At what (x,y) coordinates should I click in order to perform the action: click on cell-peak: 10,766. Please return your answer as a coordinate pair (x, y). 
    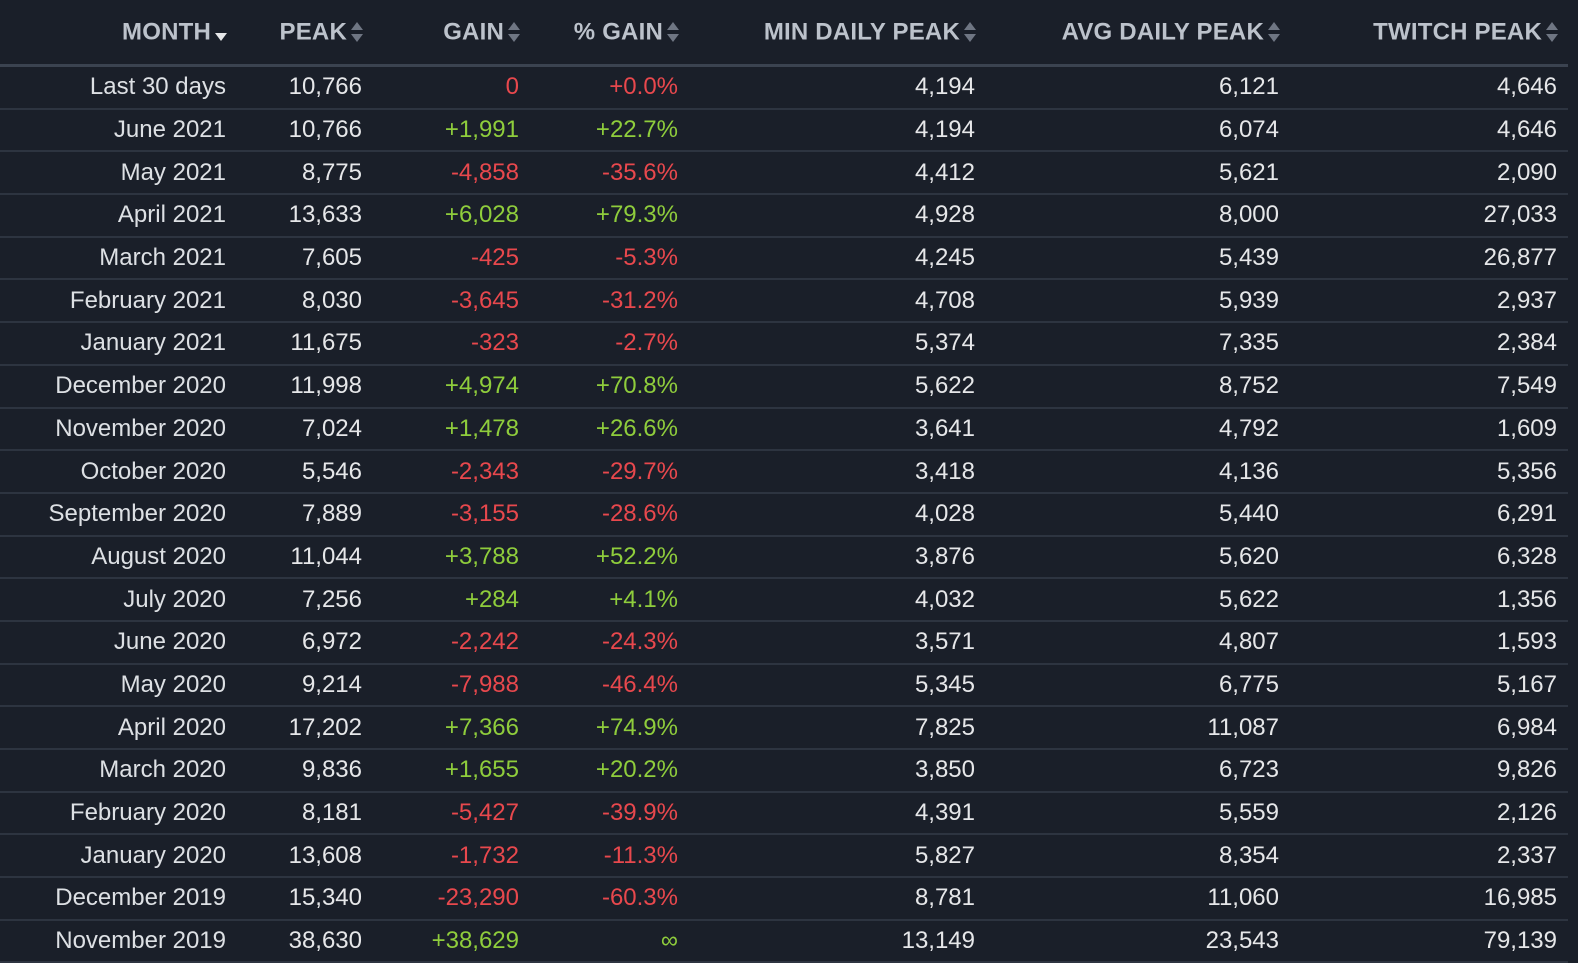
    Looking at the image, I should click on (305, 87).